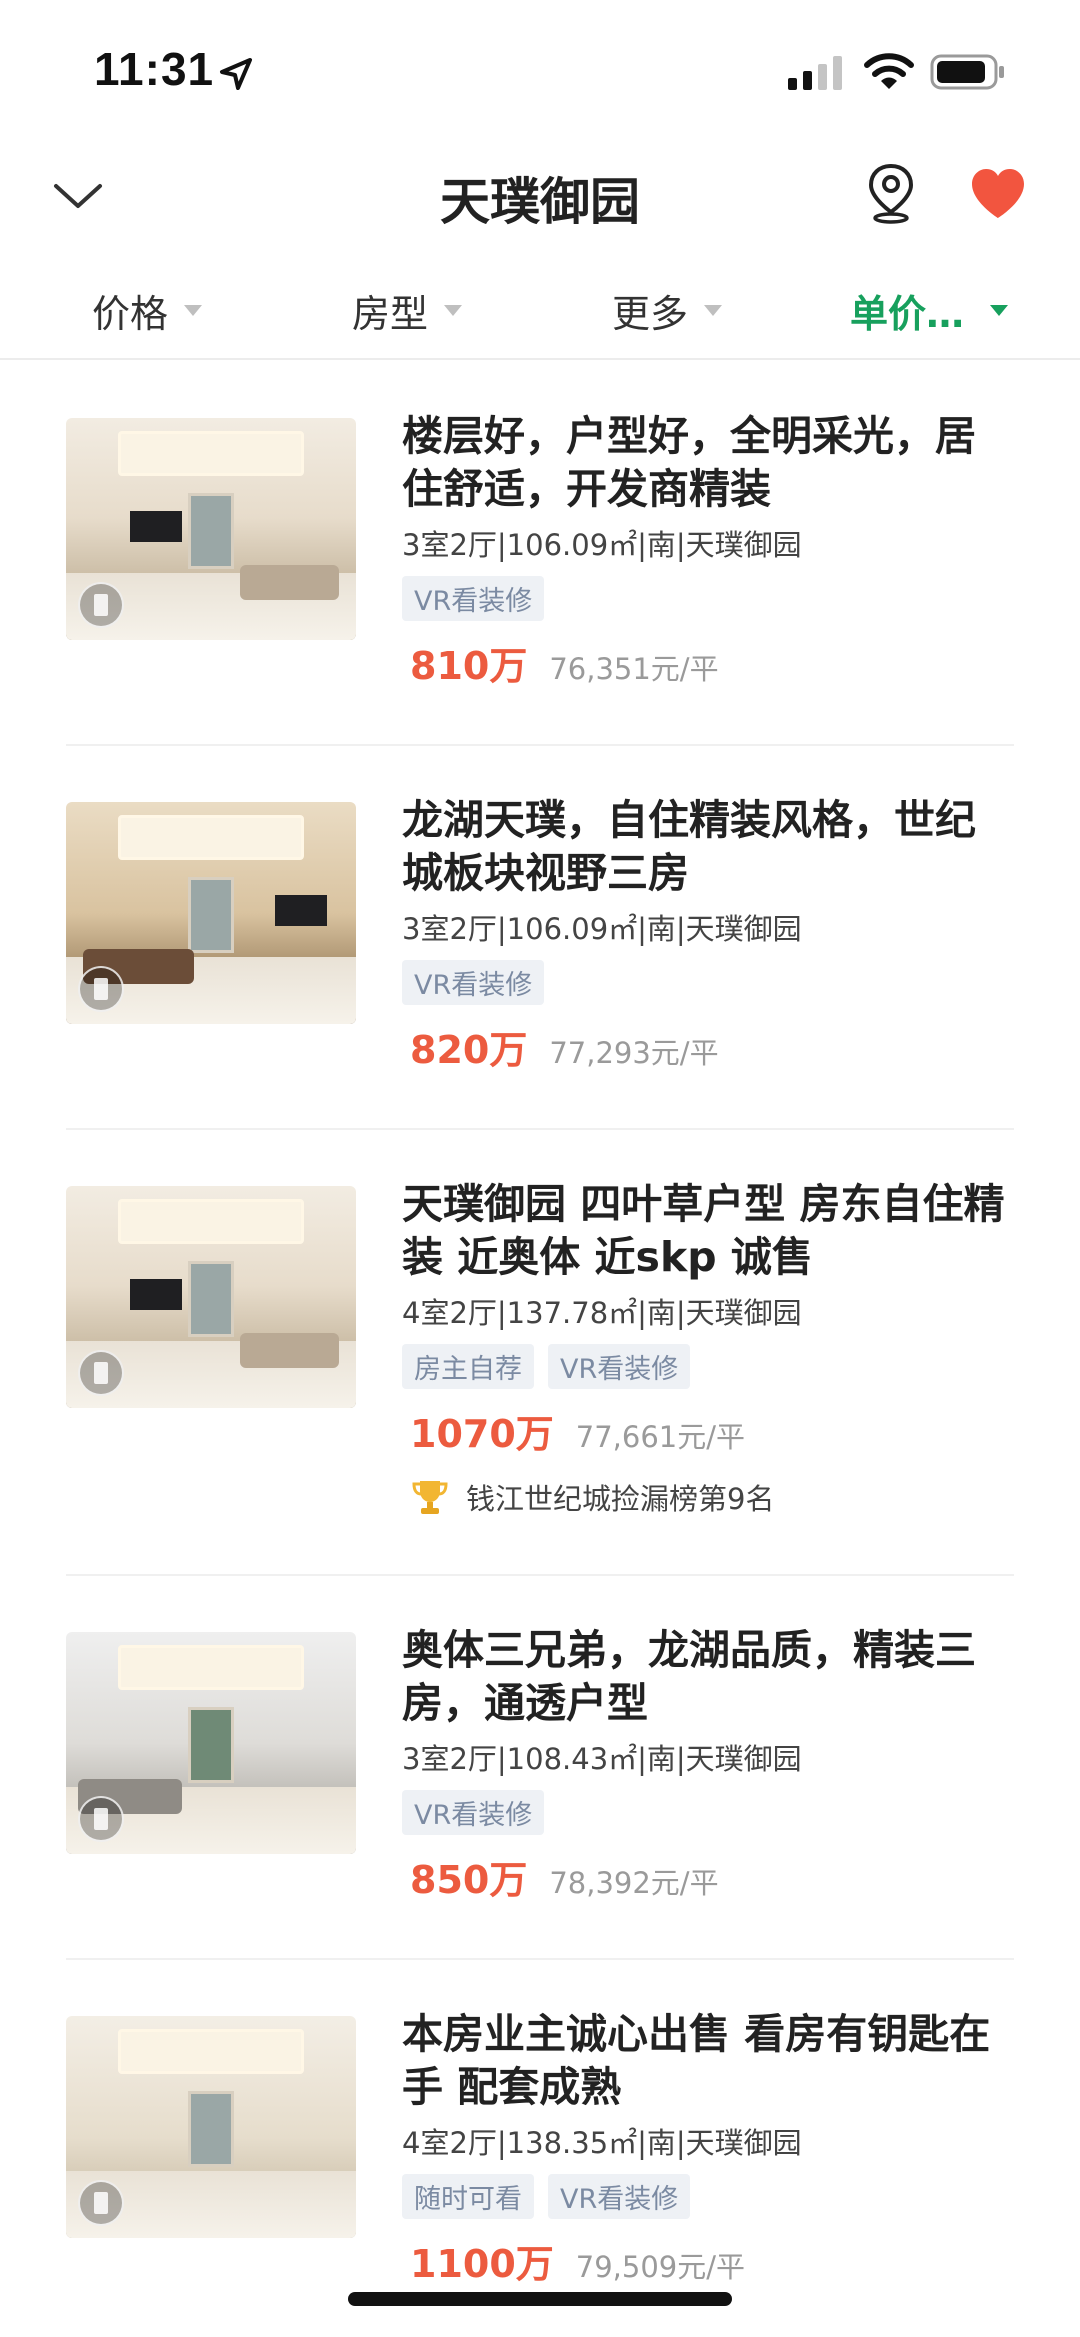 The width and height of the screenshot is (1080, 2337). I want to click on listing-title: 本房业主诚心出售 看房有钥匙在手 配套成熟, so click(696, 2060).